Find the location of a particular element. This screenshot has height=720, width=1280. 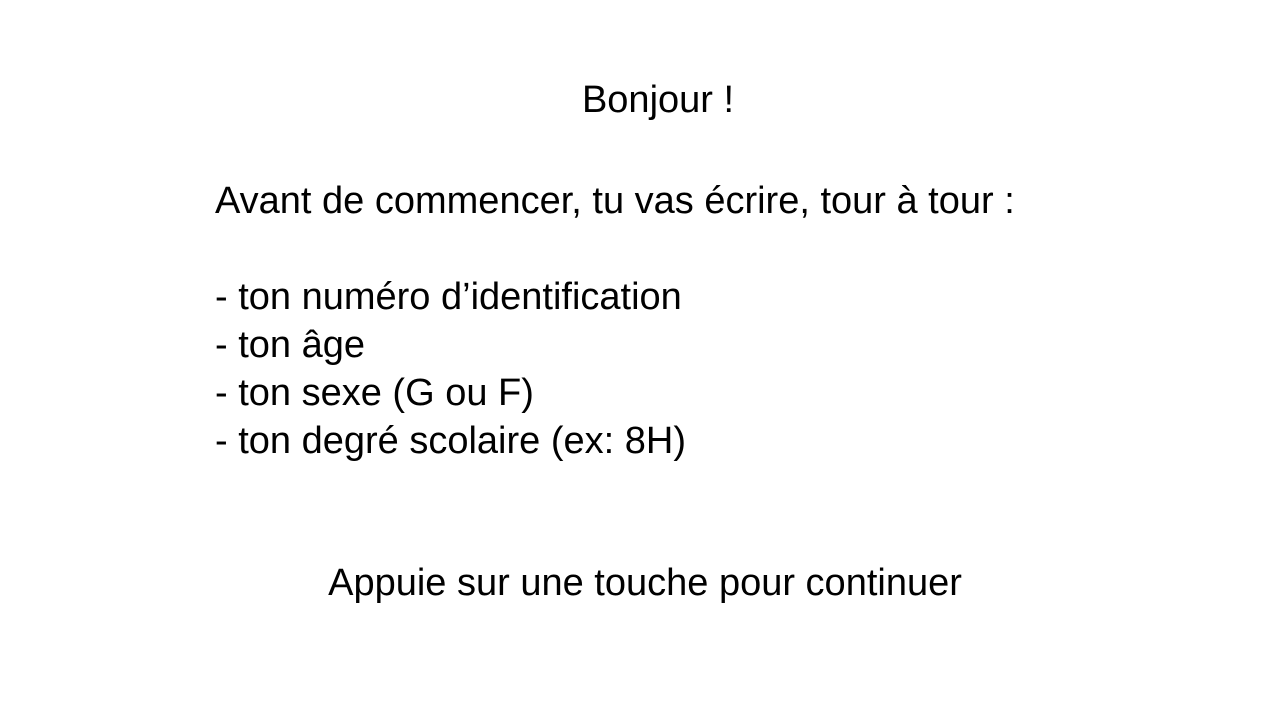

greeting-heading: Bonjour ! is located at coordinates (658, 100).